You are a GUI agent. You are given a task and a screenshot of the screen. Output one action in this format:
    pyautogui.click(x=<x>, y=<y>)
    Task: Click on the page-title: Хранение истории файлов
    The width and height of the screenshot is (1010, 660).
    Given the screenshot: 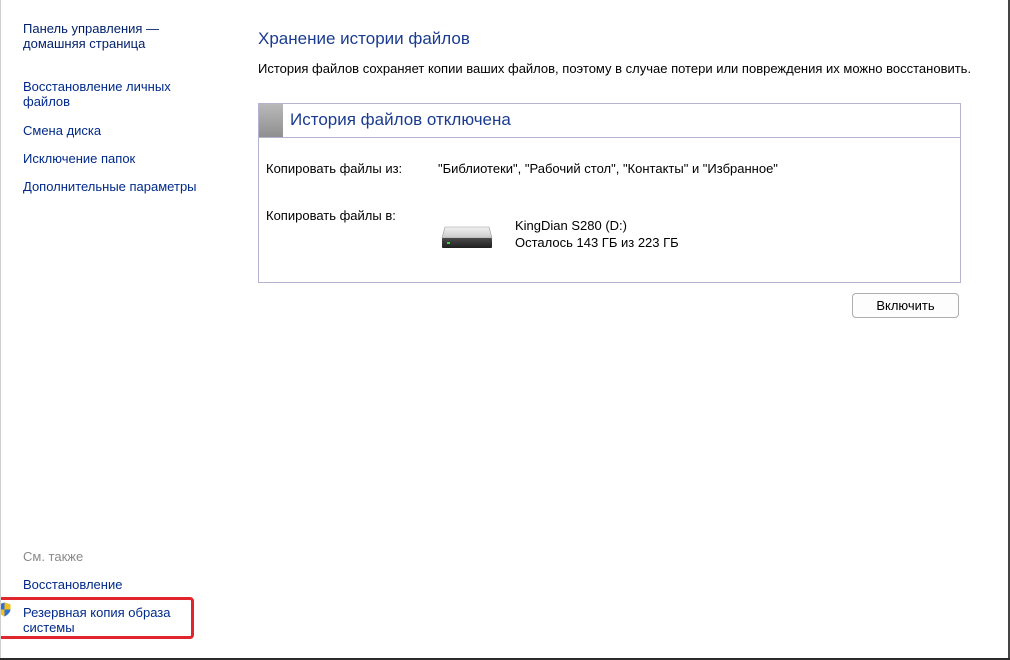 What is the action you would take?
    pyautogui.click(x=364, y=38)
    